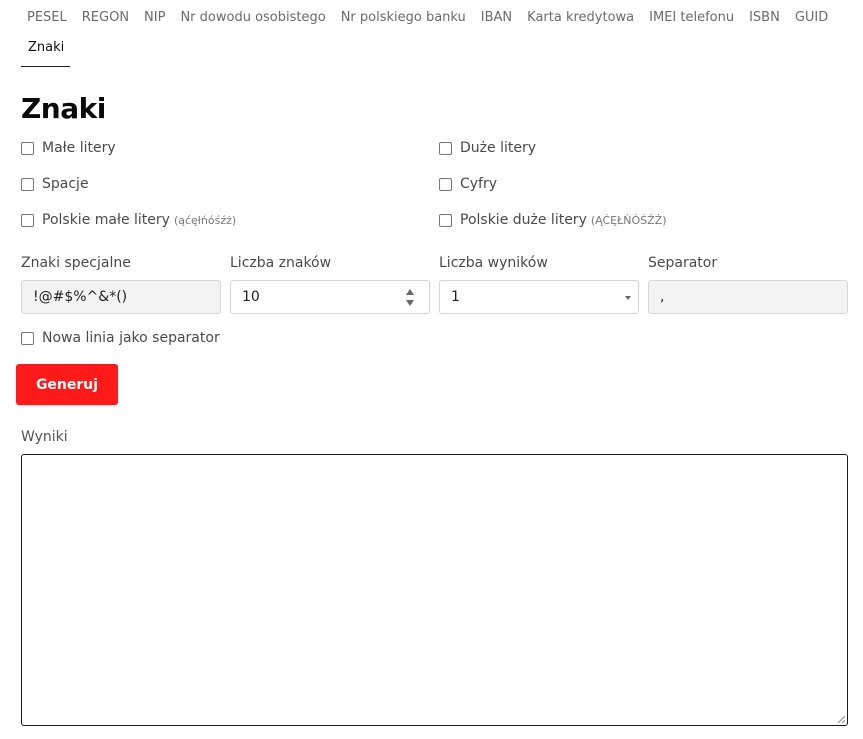 The height and width of the screenshot is (739, 863). What do you see at coordinates (67, 384) in the screenshot?
I see `generate-button: Generuj` at bounding box center [67, 384].